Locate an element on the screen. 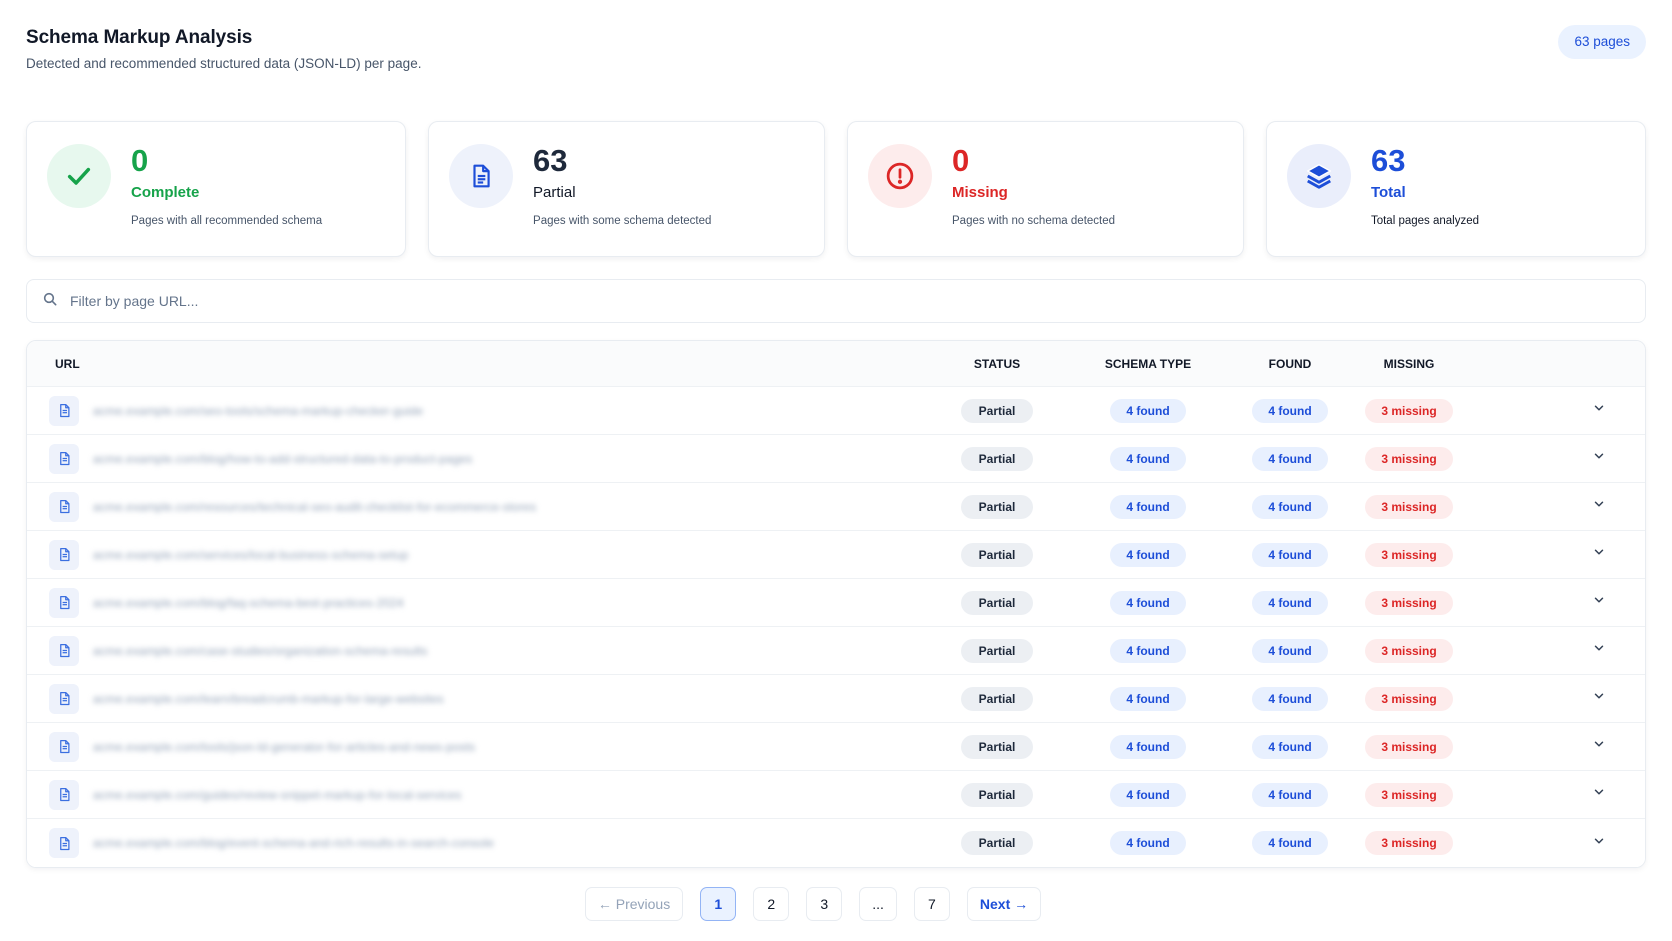 Image resolution: width=1672 pixels, height=941 pixels. url-filter-input is located at coordinates (857, 301).